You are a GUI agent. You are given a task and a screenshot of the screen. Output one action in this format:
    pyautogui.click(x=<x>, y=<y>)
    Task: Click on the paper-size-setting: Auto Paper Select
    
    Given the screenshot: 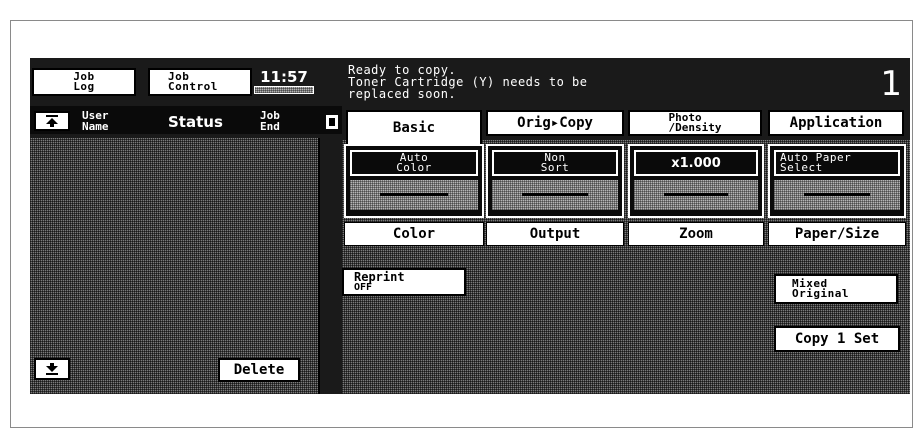 What is the action you would take?
    pyautogui.click(x=837, y=181)
    